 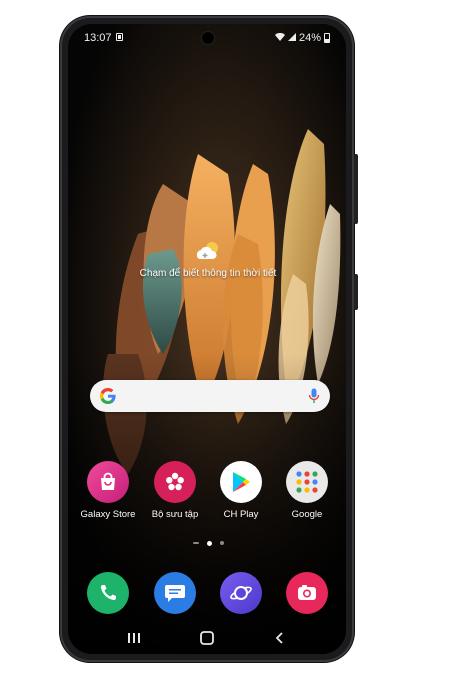 I want to click on signal-icon, so click(x=291, y=38).